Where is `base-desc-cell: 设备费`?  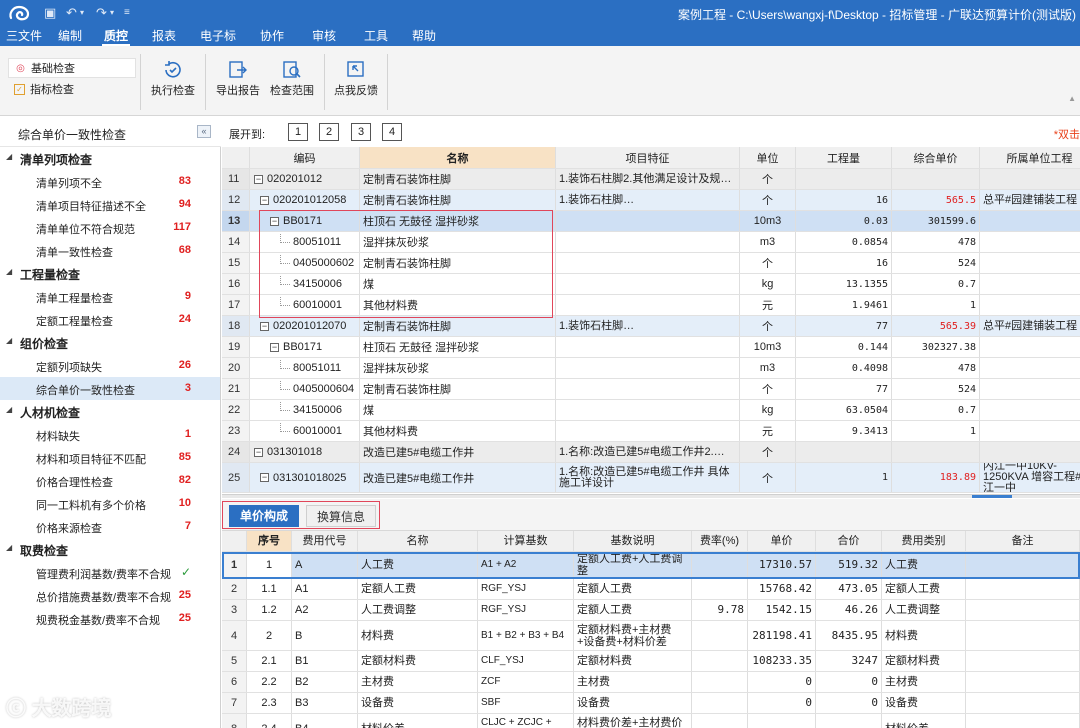
base-desc-cell: 设备费 is located at coordinates (633, 703).